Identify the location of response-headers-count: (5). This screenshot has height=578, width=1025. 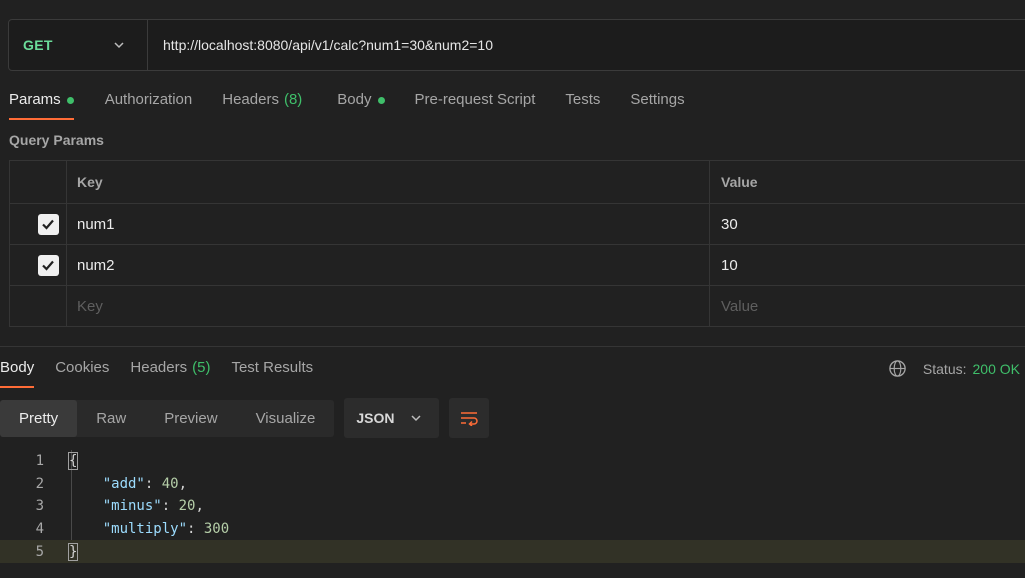
(201, 367).